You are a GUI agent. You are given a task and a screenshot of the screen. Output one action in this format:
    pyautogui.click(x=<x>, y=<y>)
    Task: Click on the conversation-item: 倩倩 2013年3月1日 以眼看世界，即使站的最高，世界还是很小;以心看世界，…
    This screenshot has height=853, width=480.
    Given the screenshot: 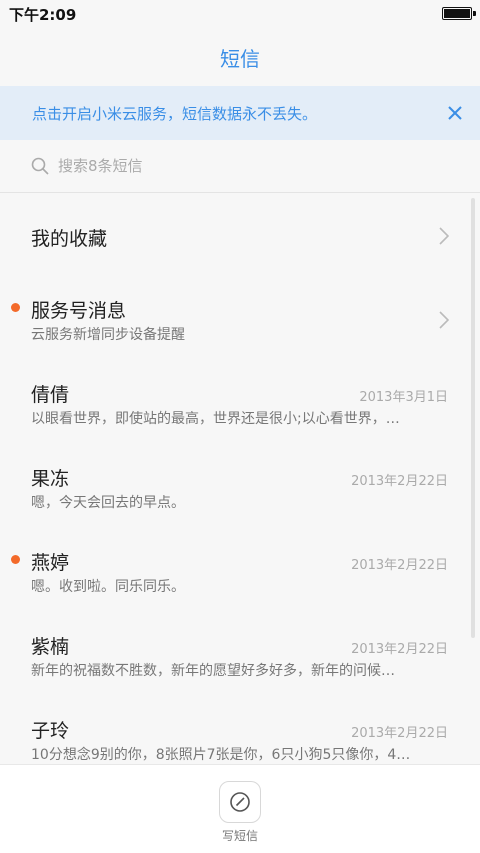 What is the action you would take?
    pyautogui.click(x=240, y=404)
    